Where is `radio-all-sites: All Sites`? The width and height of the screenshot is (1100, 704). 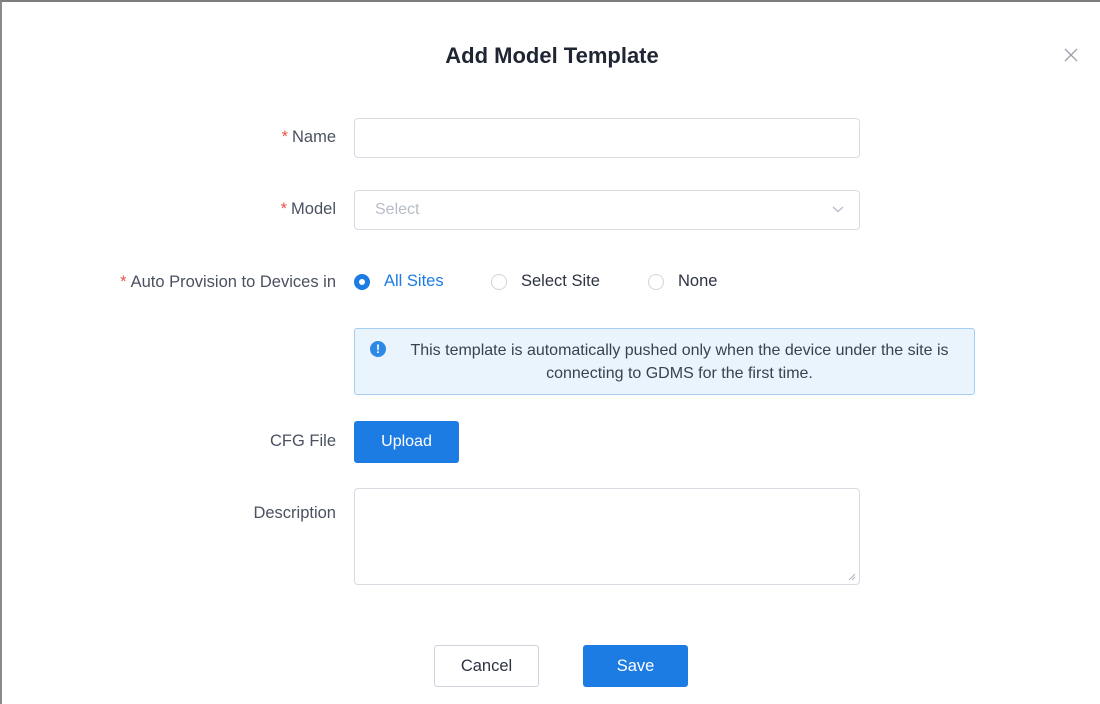
radio-all-sites: All Sites is located at coordinates (399, 281).